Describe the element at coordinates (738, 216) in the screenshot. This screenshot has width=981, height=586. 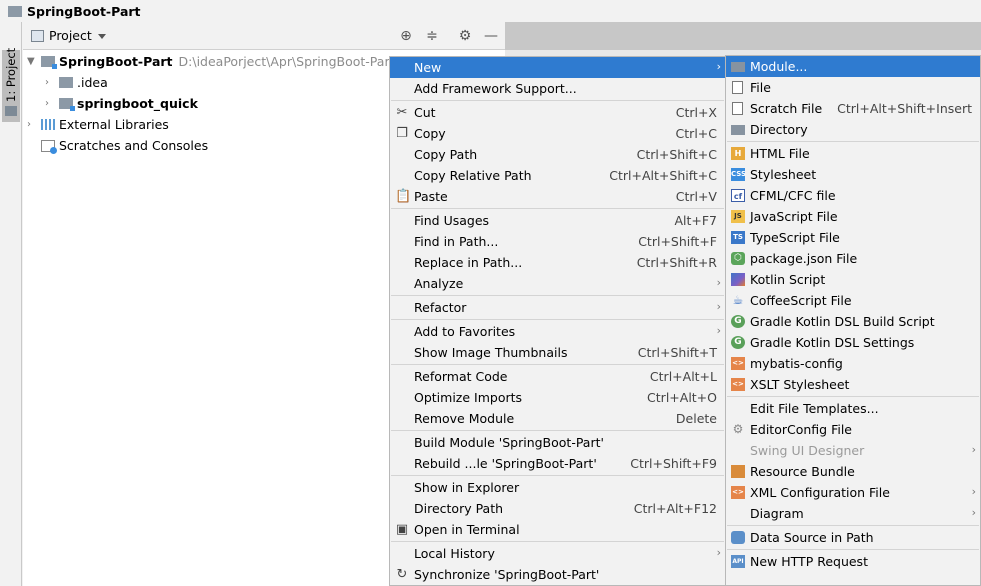
I see `javascript-file-icon: JS` at that location.